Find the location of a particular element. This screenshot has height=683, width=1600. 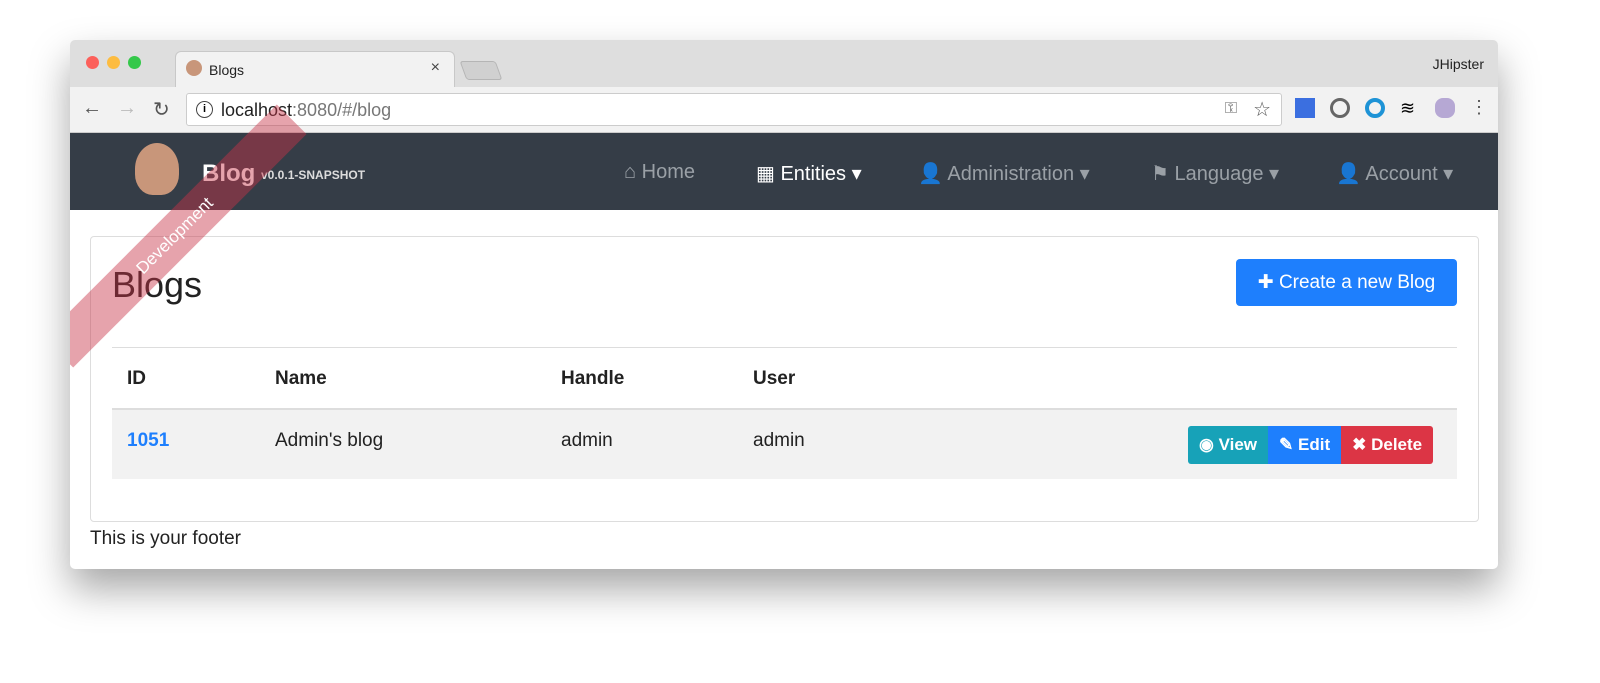

flag-icon: ⚑ is located at coordinates (1160, 174).